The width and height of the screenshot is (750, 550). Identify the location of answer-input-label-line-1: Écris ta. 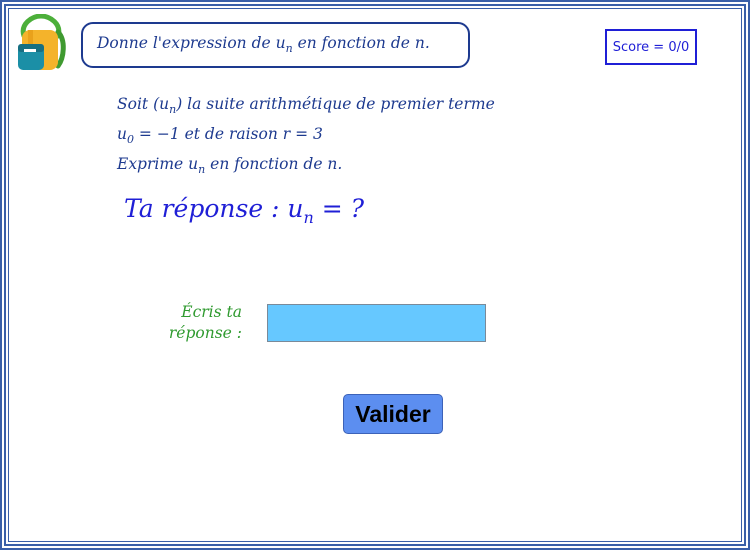
(211, 312).